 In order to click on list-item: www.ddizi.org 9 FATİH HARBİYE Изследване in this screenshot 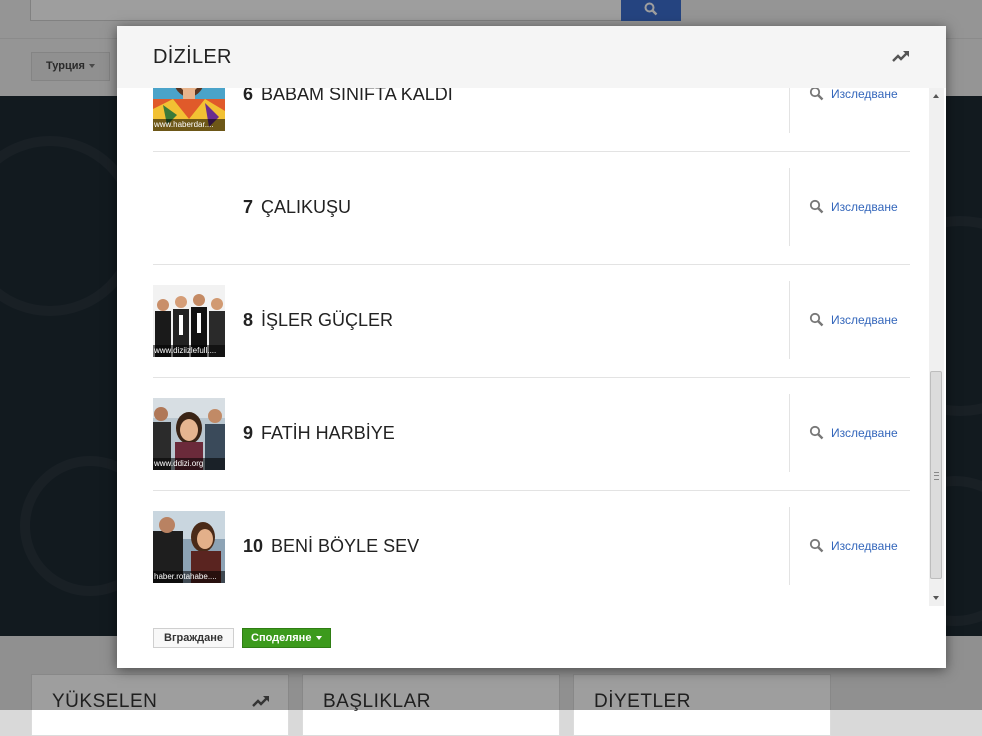, I will do `click(531, 434)`.